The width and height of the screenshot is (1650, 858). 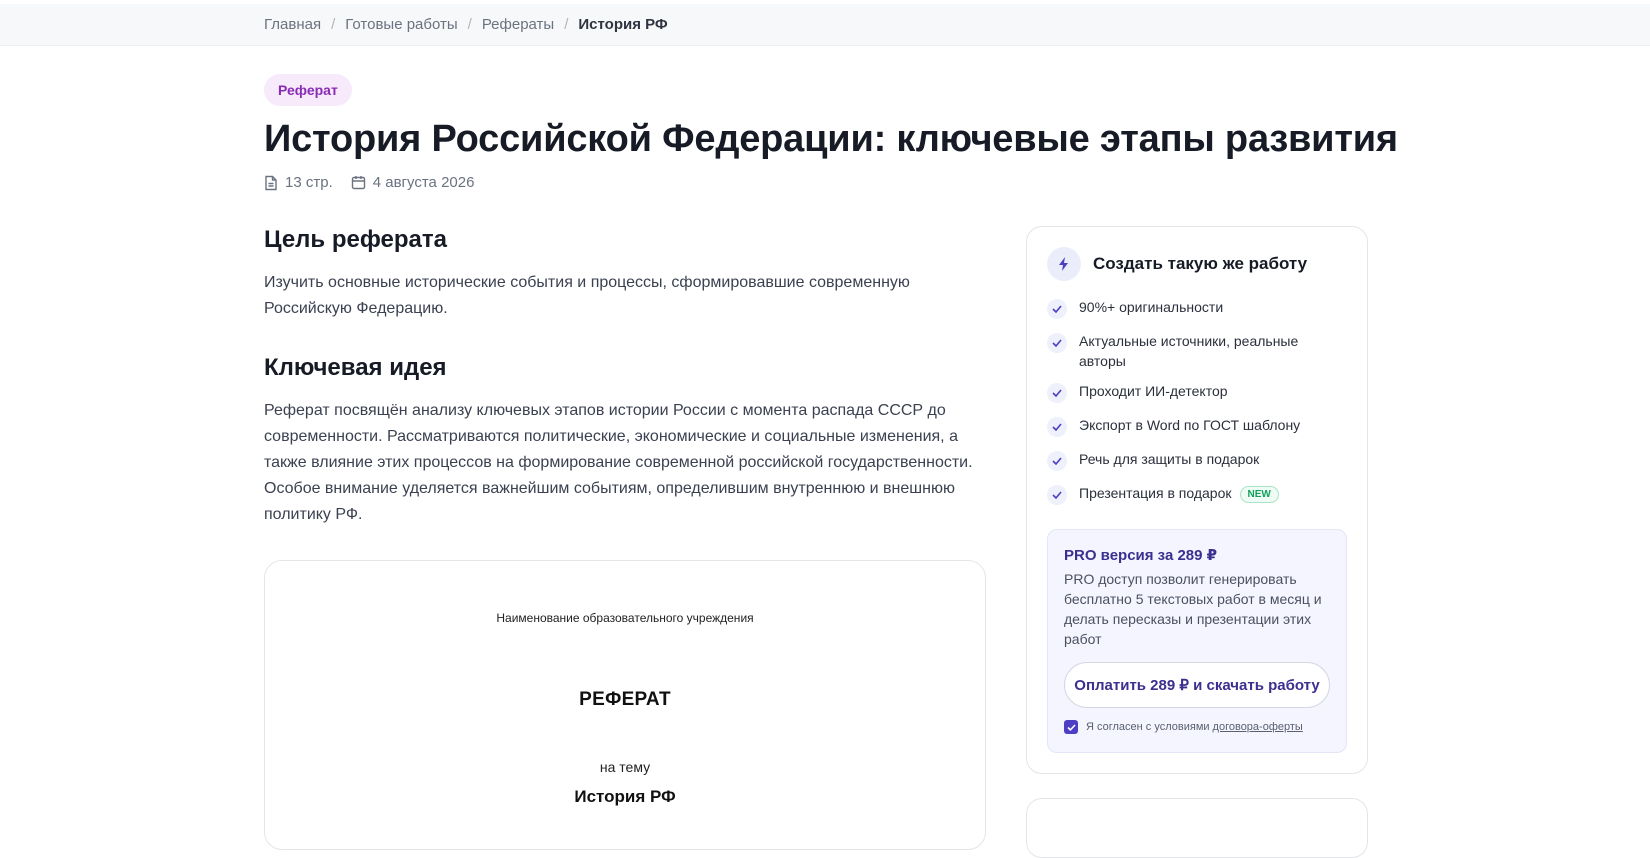 I want to click on checkmark-icon, so click(x=1071, y=727).